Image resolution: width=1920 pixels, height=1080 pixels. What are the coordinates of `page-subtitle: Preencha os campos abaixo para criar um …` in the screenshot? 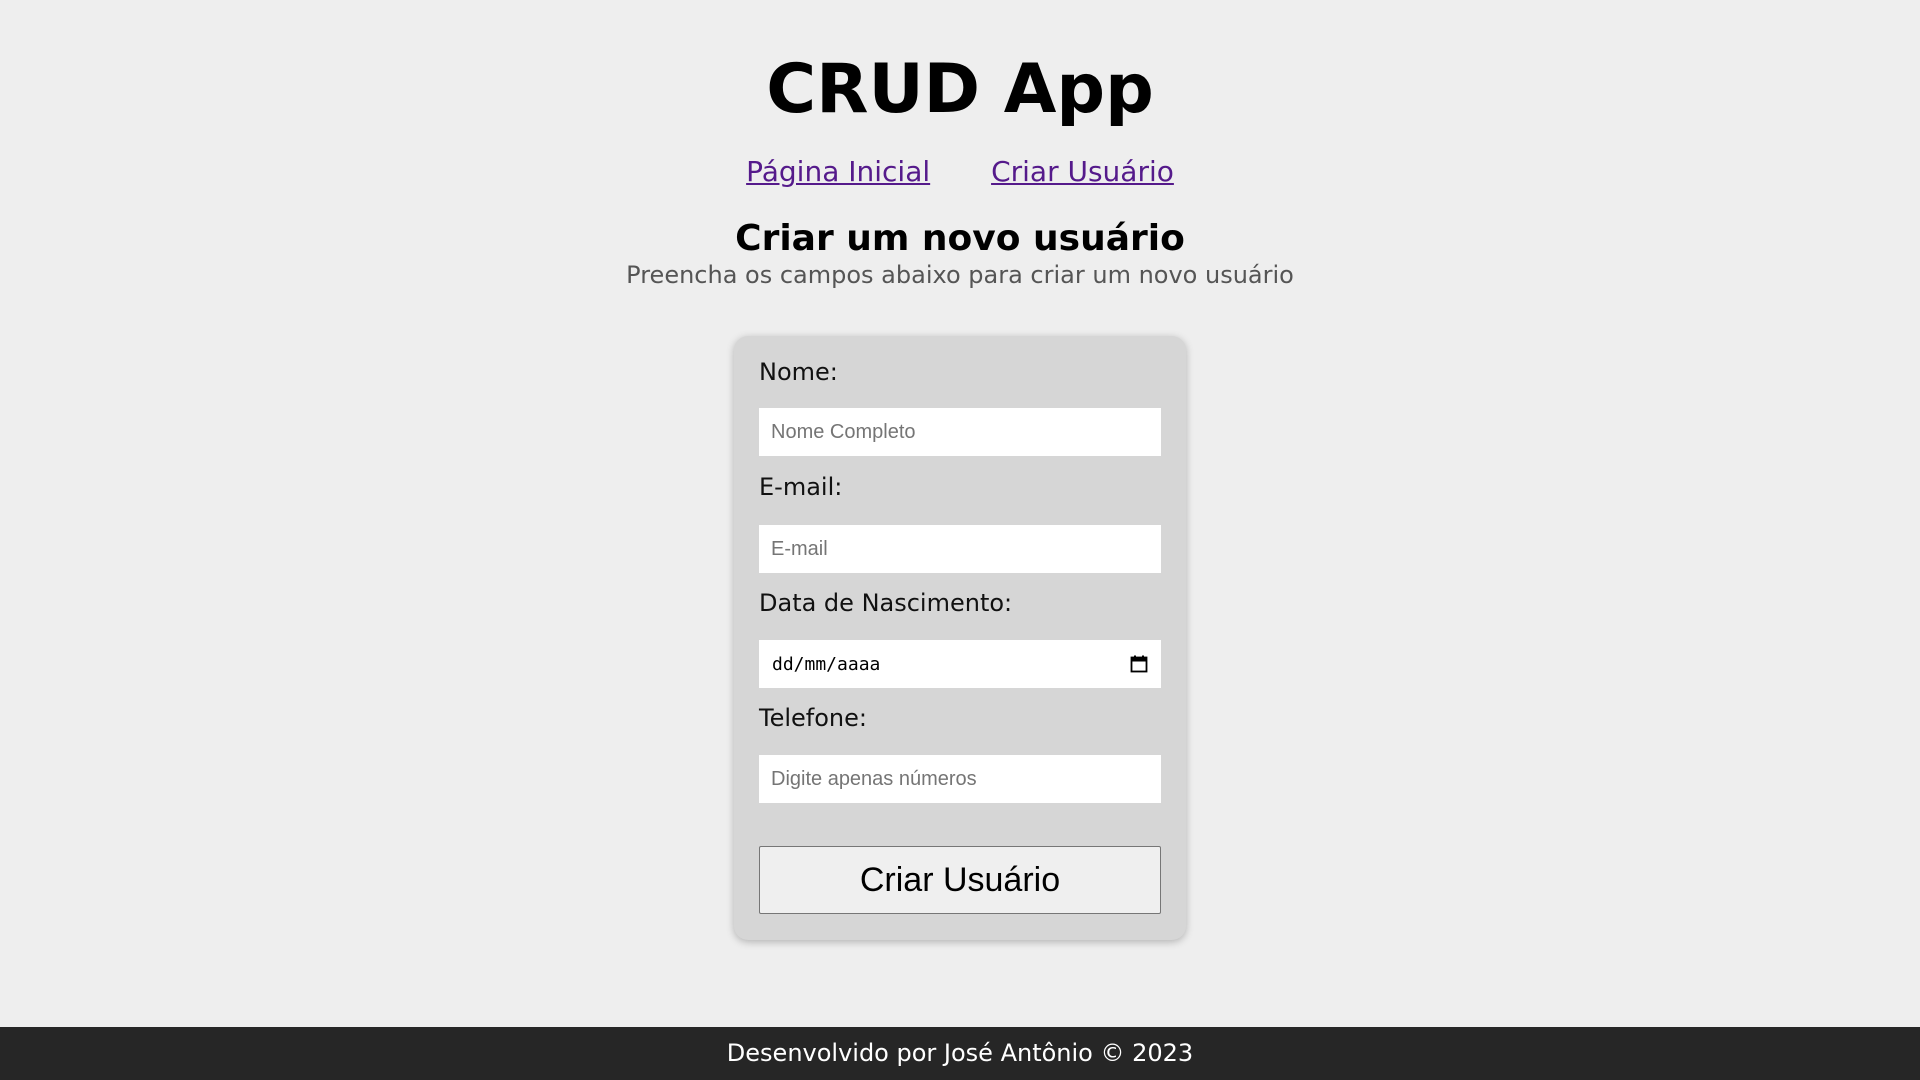 It's located at (960, 275).